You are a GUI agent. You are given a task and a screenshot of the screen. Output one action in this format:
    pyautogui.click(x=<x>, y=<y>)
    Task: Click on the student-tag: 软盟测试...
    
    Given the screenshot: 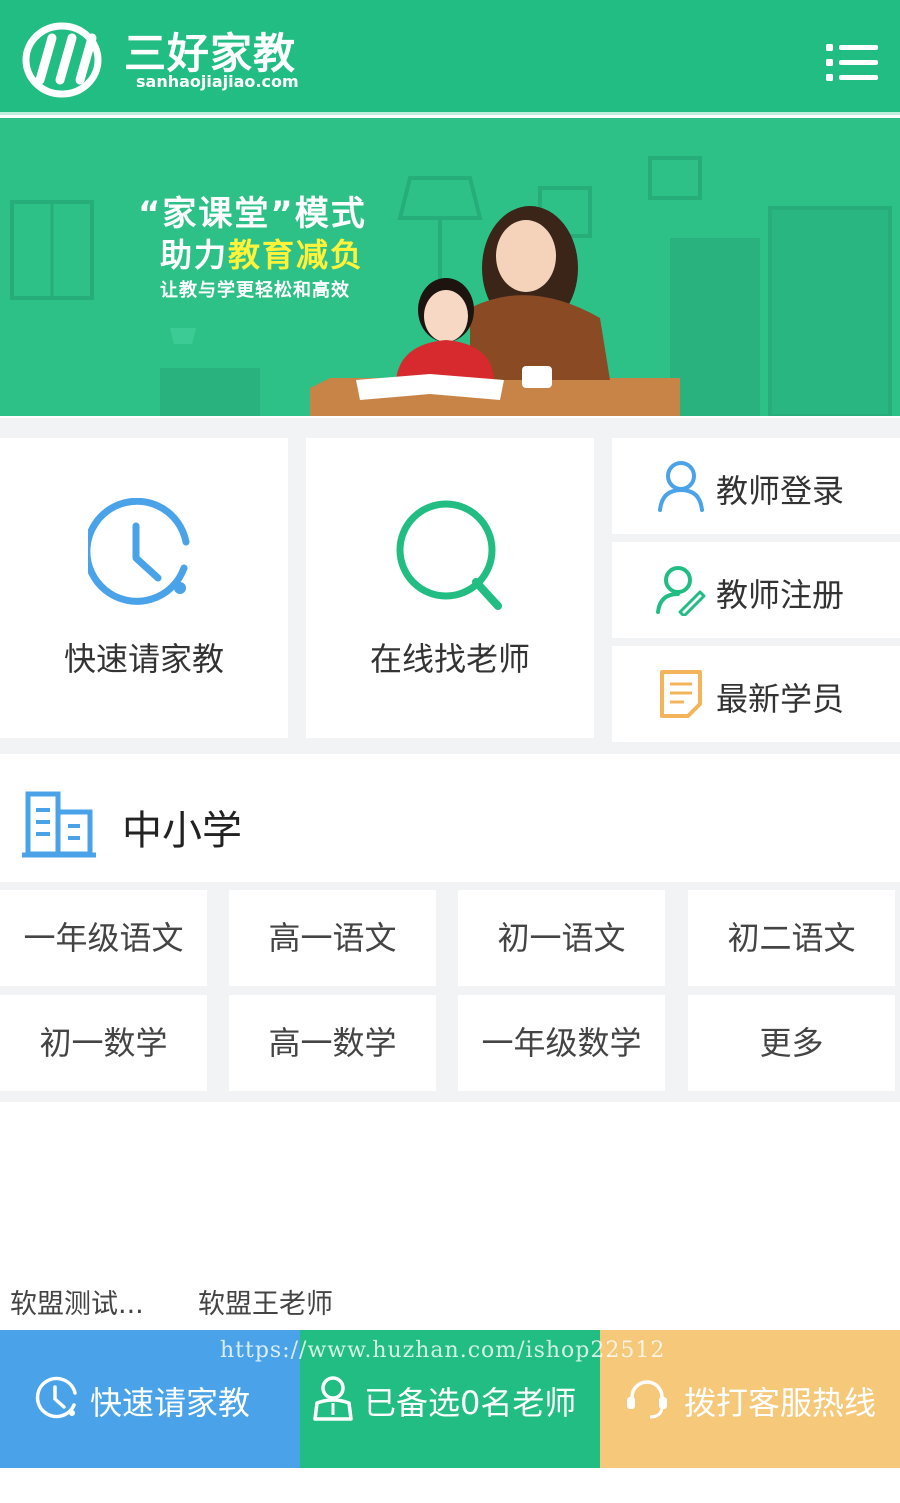 What is the action you would take?
    pyautogui.click(x=77, y=1301)
    